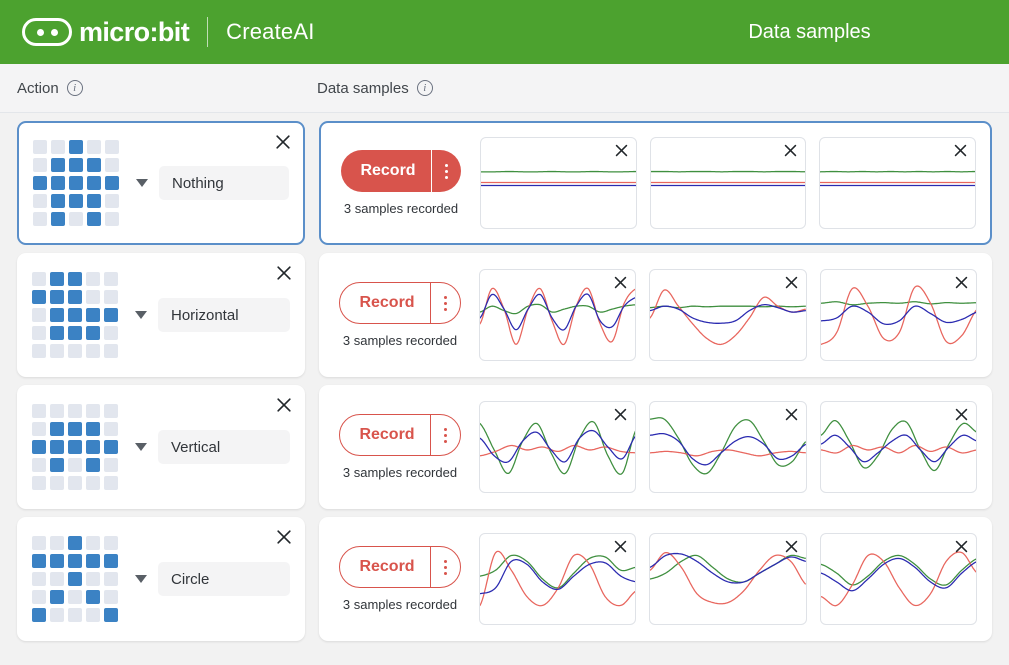 The width and height of the screenshot is (1009, 665). Describe the element at coordinates (224, 579) in the screenshot. I see `action-name-input: Circle` at that location.